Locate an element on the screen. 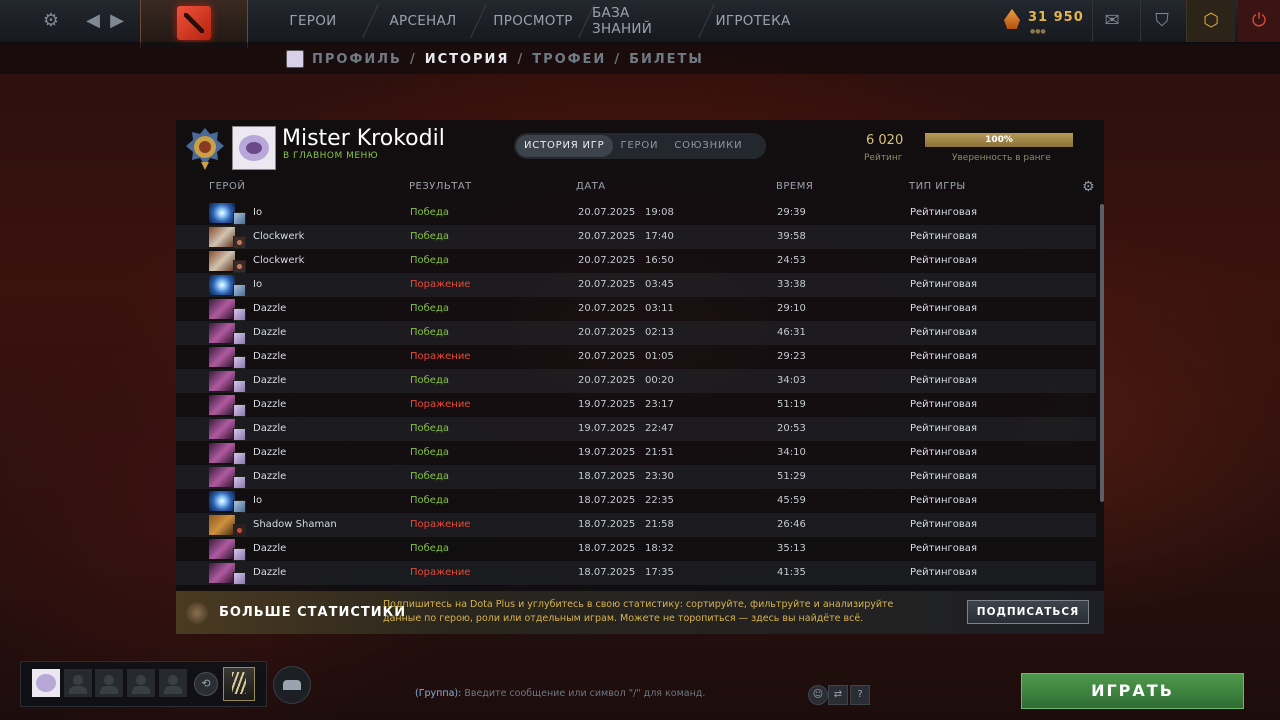 This screenshot has width=1280, height=720. hero-portrait-clockwerk is located at coordinates (227, 262).